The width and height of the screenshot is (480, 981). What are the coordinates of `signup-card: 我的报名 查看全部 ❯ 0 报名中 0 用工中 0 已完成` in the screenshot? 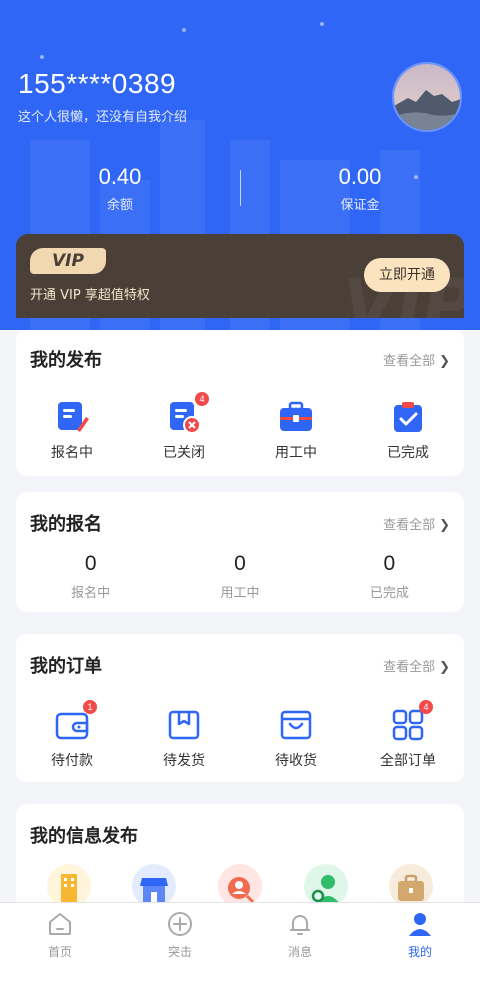 It's located at (240, 552).